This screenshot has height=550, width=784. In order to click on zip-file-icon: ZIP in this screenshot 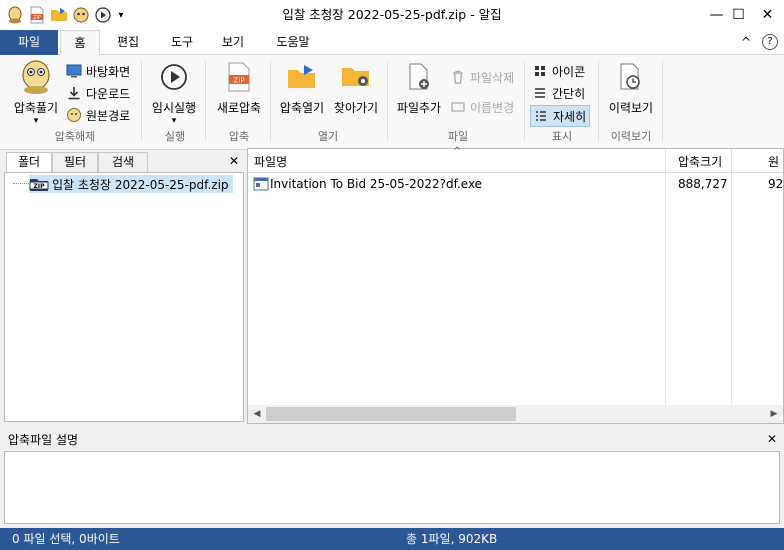, I will do `click(239, 77)`.